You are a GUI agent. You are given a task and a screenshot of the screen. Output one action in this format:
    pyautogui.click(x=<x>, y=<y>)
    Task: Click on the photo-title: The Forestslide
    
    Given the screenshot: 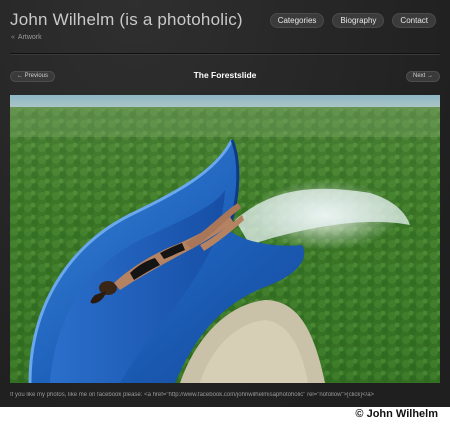 What is the action you would take?
    pyautogui.click(x=225, y=75)
    